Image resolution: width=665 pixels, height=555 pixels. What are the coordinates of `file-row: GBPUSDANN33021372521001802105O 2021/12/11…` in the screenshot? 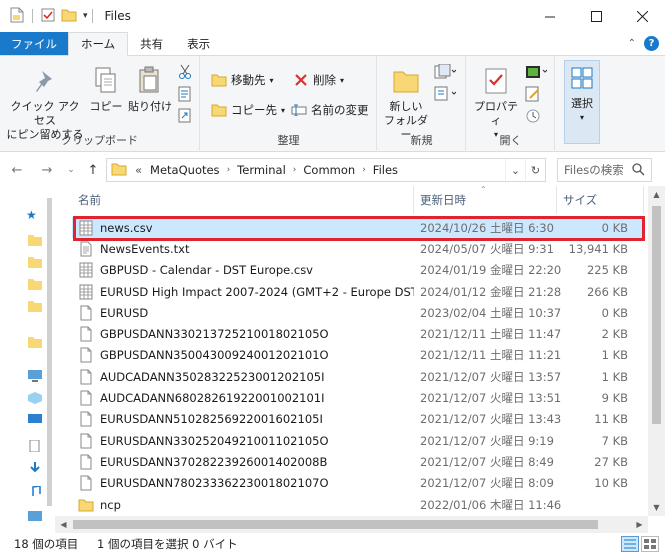 It's located at (358, 333).